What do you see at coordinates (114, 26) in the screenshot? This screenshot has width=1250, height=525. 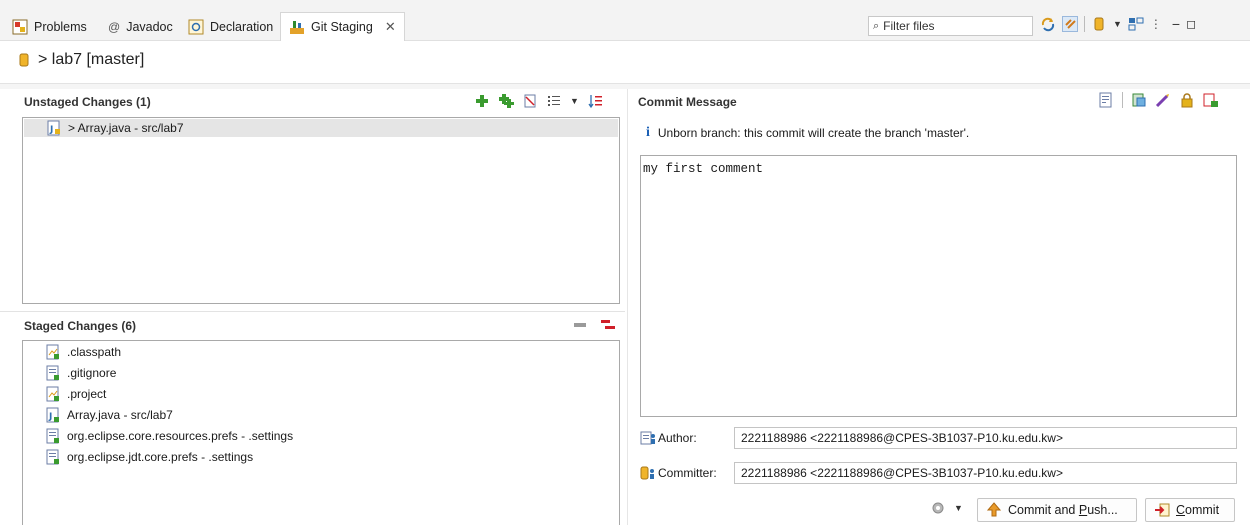 I see `at-icon: @` at bounding box center [114, 26].